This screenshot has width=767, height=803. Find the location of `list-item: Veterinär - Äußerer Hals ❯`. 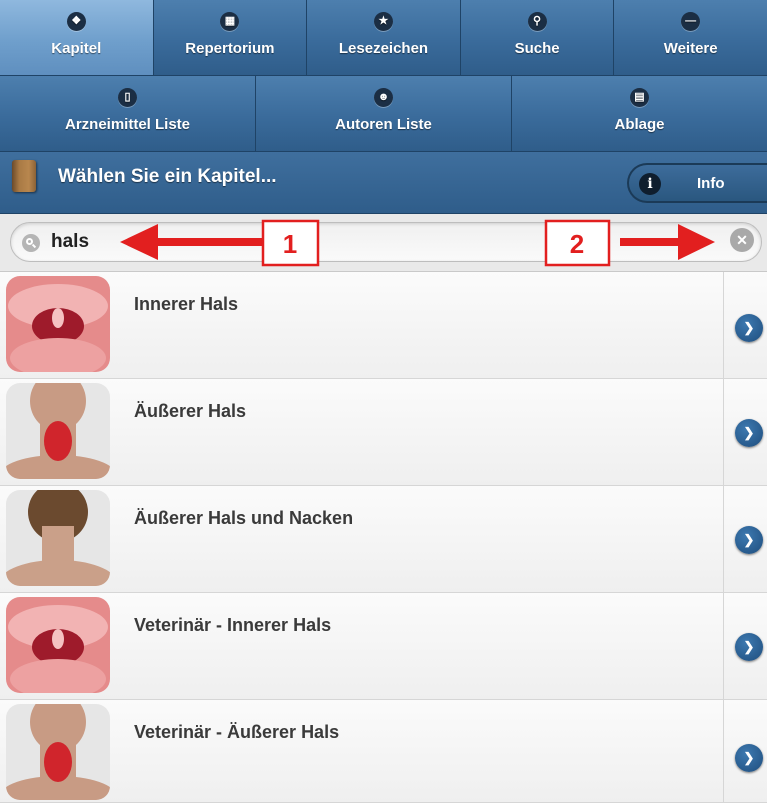

list-item: Veterinär - Äußerer Hals ❯ is located at coordinates (383, 751).